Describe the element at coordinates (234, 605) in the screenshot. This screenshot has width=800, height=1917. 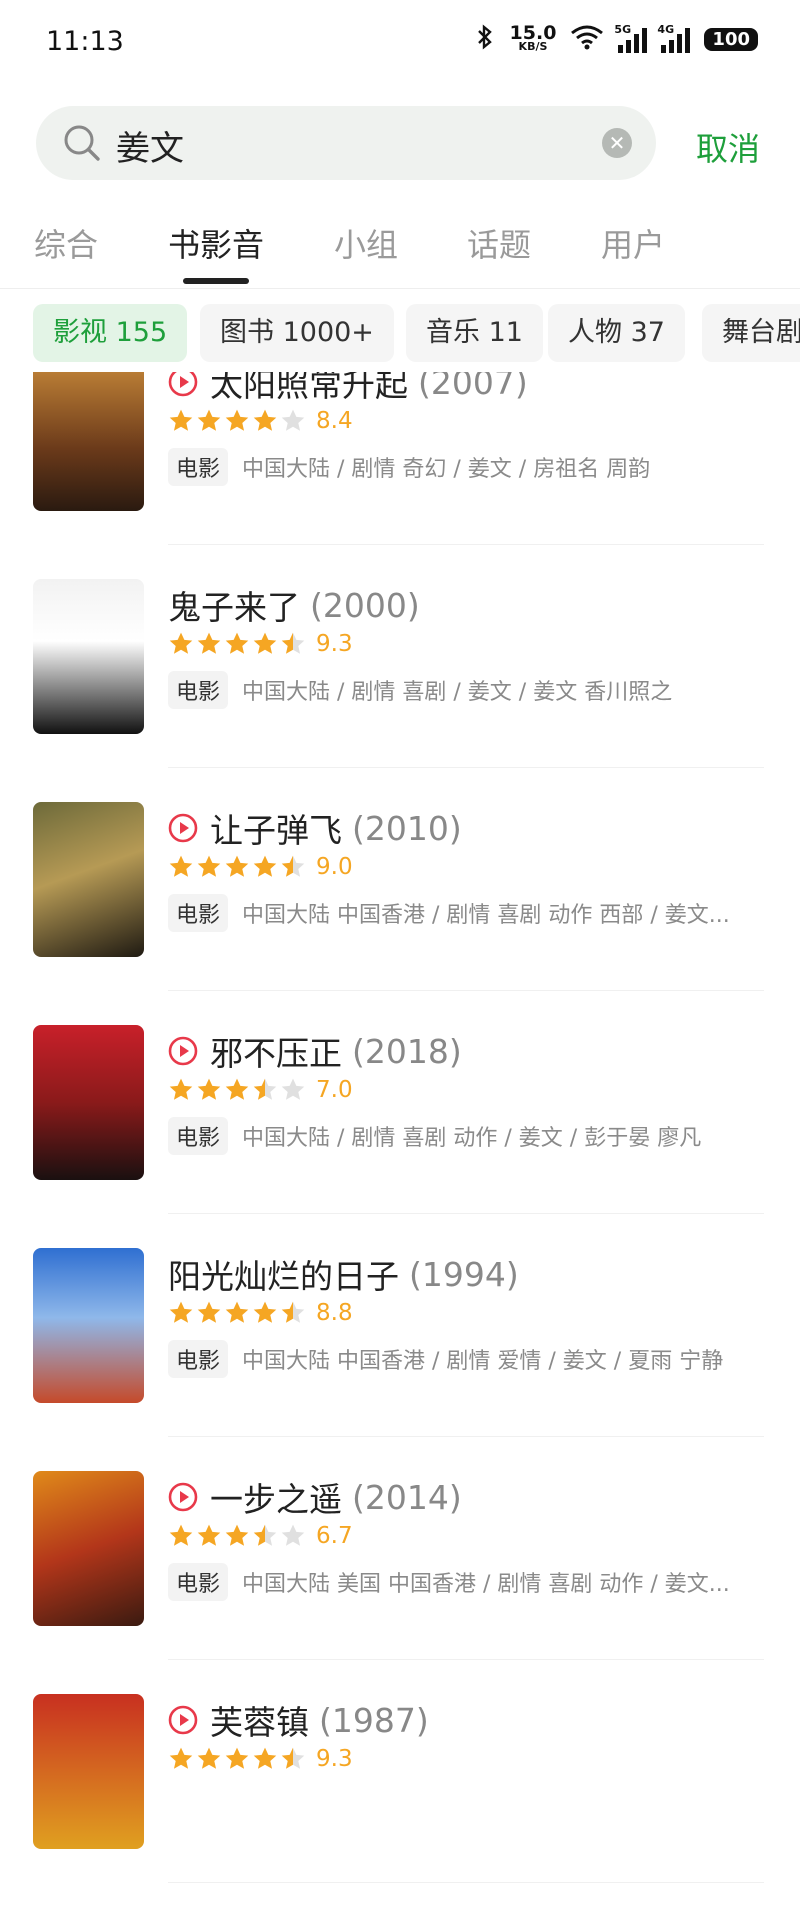
I see `item-title: 鬼子来了` at that location.